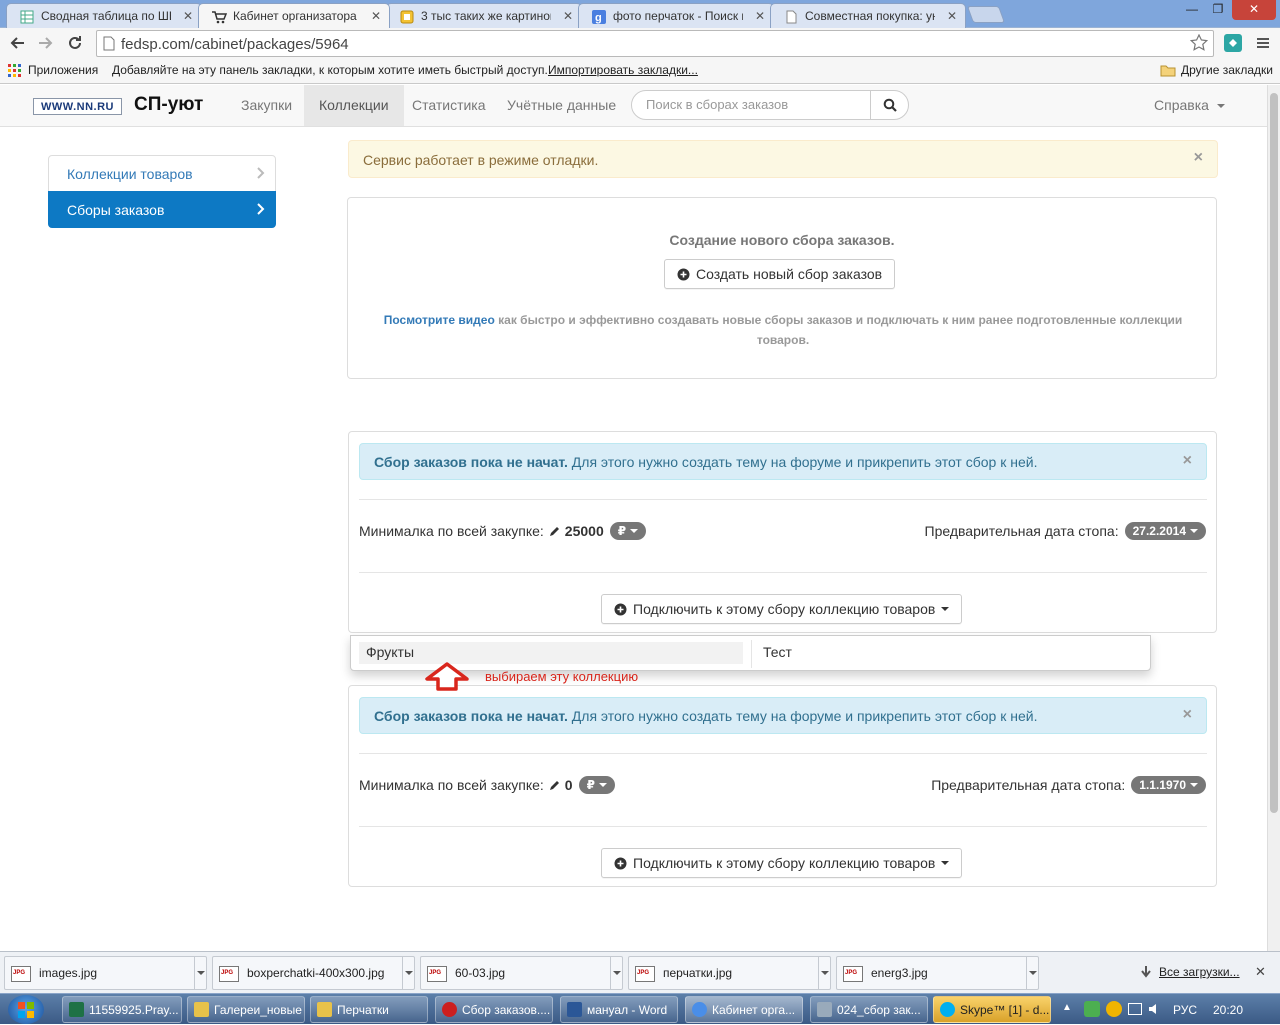  I want to click on close-icon: ✕, so click(1260, 972).